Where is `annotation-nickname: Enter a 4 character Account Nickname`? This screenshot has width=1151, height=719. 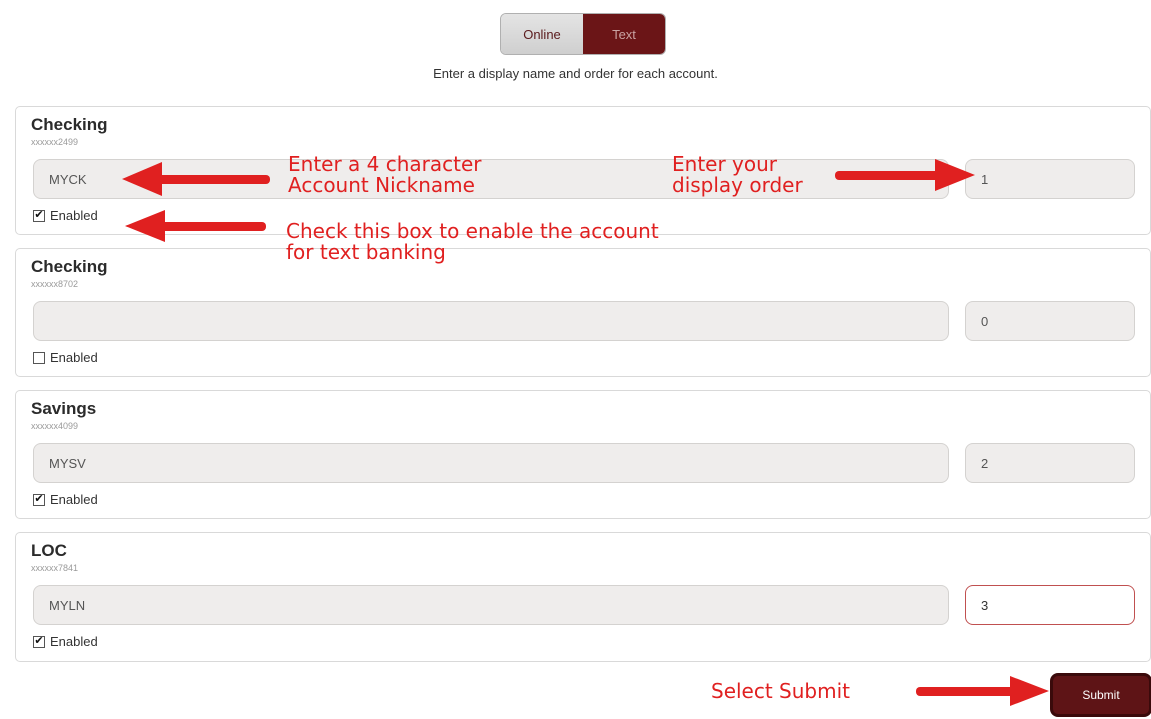 annotation-nickname: Enter a 4 character Account Nickname is located at coordinates (385, 175).